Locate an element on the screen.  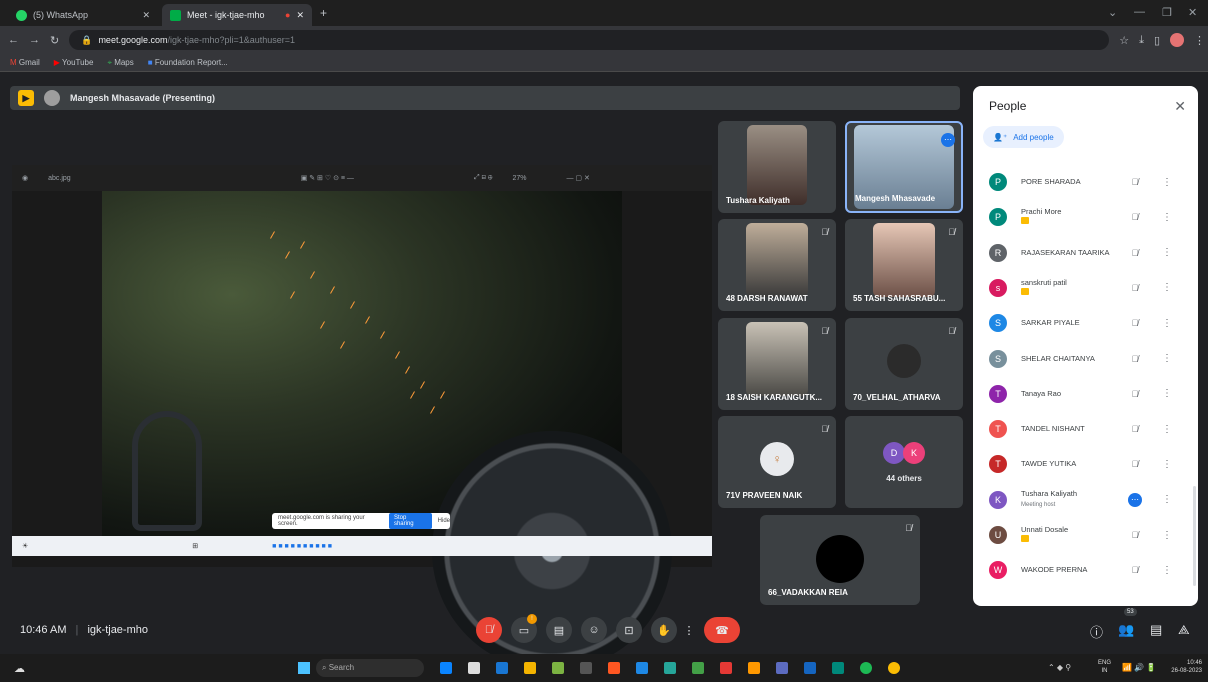
sidebar-icon: ▯ is located at coordinates (1157, 40).